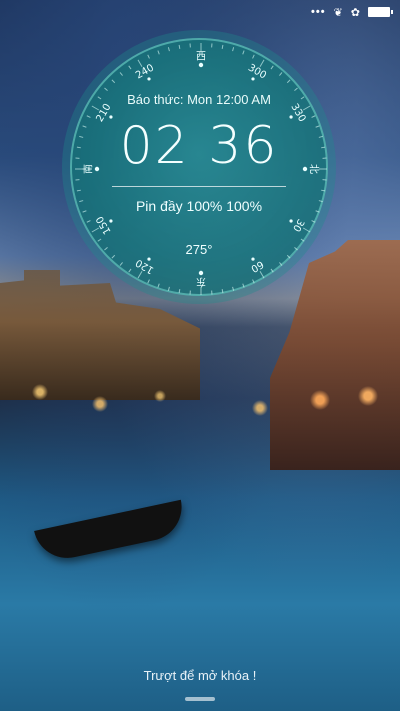  I want to click on compass-label: 60, so click(257, 266).